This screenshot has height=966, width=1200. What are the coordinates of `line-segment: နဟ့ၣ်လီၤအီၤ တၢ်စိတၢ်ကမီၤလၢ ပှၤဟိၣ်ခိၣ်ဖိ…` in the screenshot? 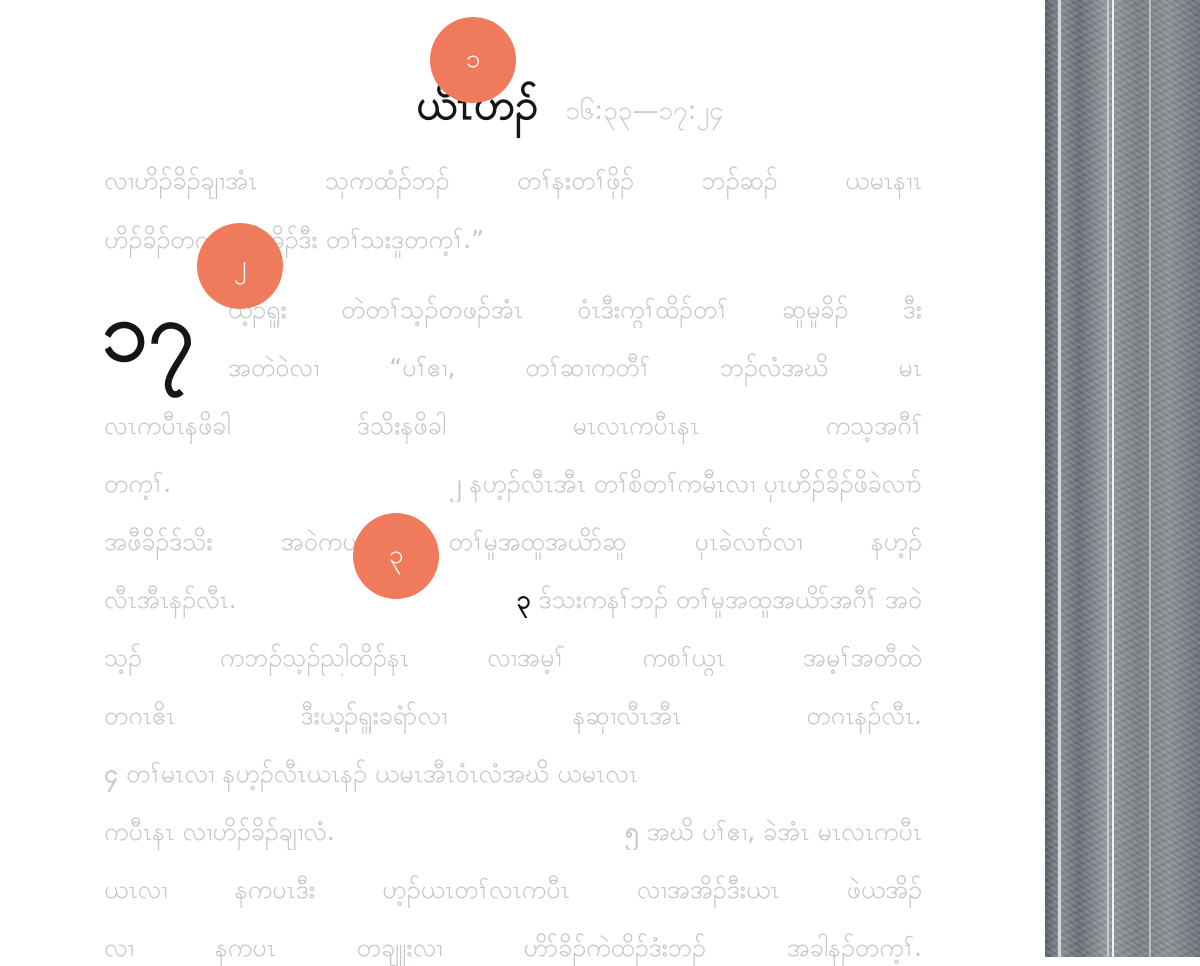 It's located at (695, 483).